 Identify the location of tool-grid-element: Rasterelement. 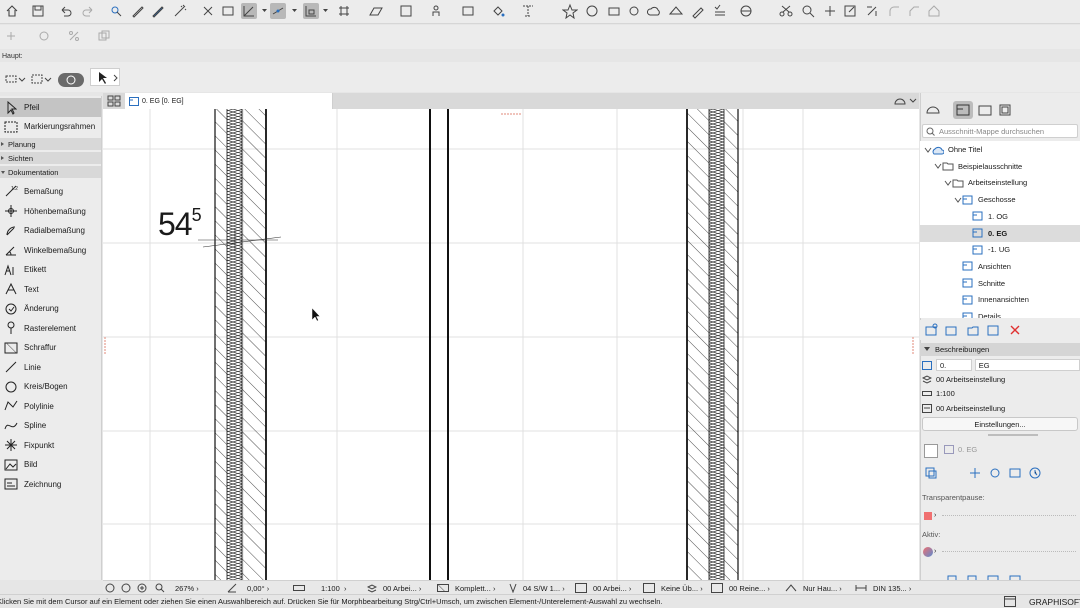
(50, 328).